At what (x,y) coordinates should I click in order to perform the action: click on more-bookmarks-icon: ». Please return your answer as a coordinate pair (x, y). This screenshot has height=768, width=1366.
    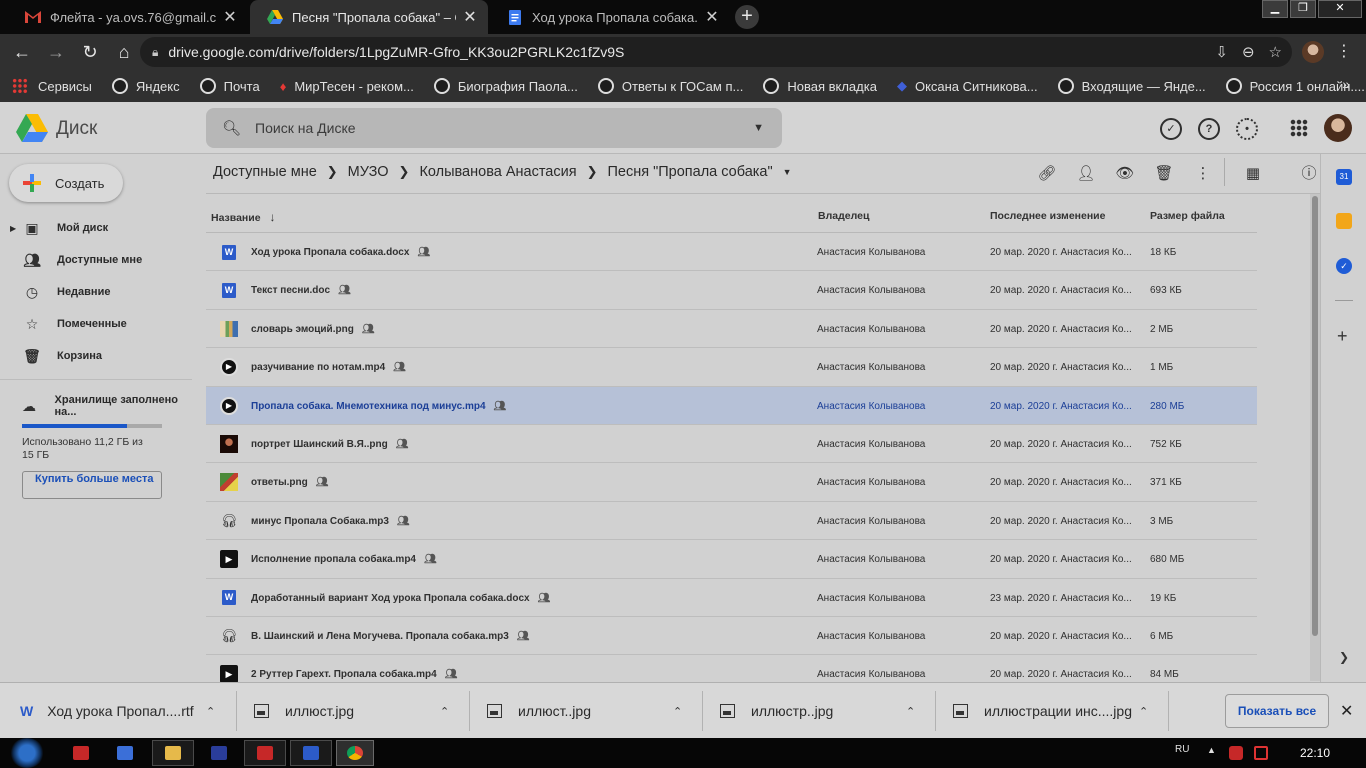
    Looking at the image, I should click on (1346, 84).